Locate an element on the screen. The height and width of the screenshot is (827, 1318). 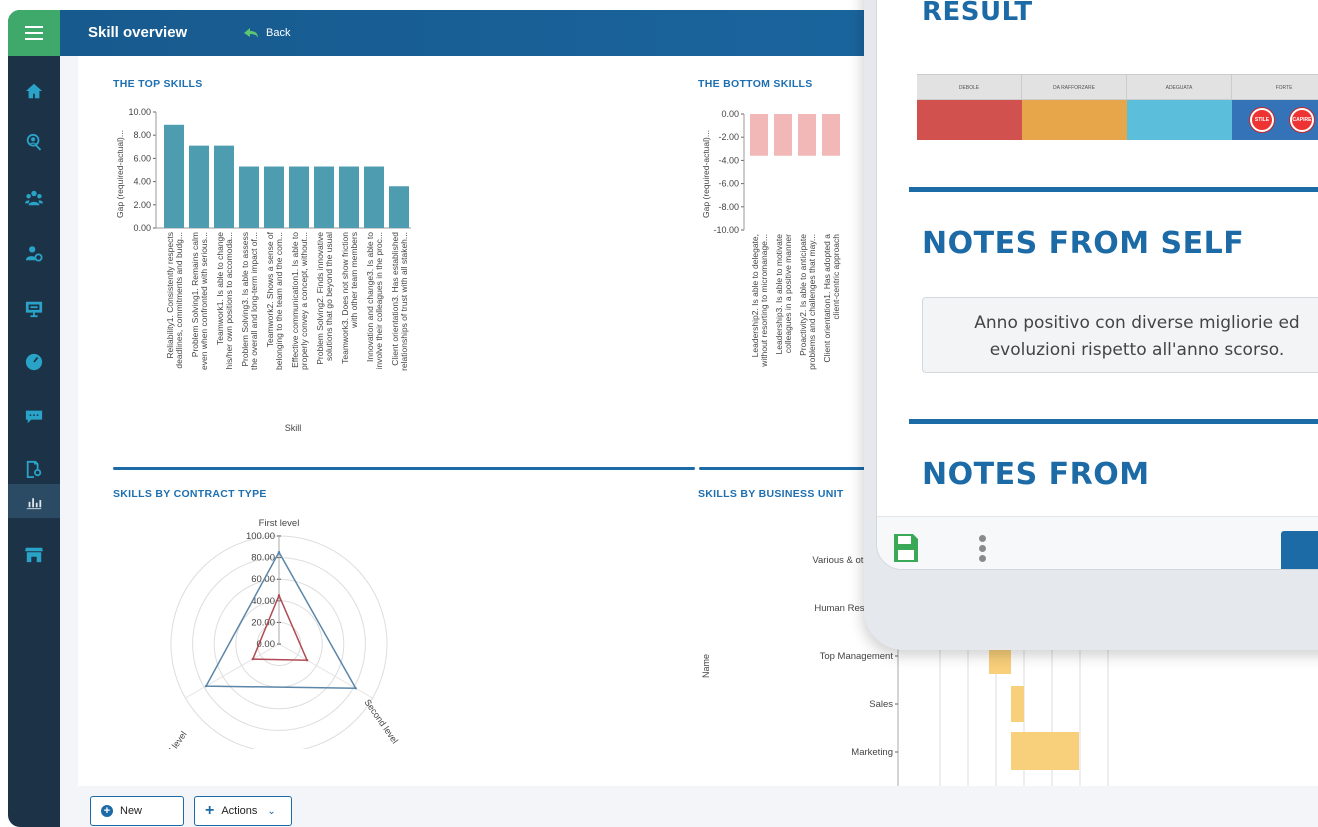
sidebar is located at coordinates (34, 418).